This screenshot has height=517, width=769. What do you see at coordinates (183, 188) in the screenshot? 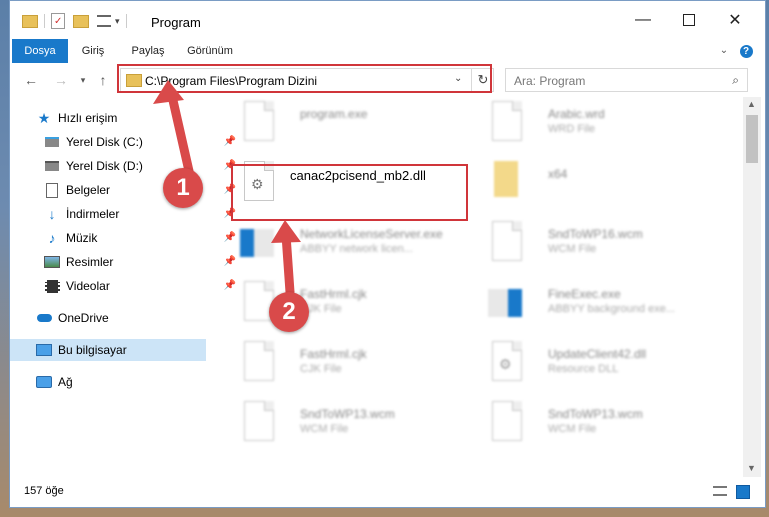
I see `step-badge-1: 1` at bounding box center [183, 188].